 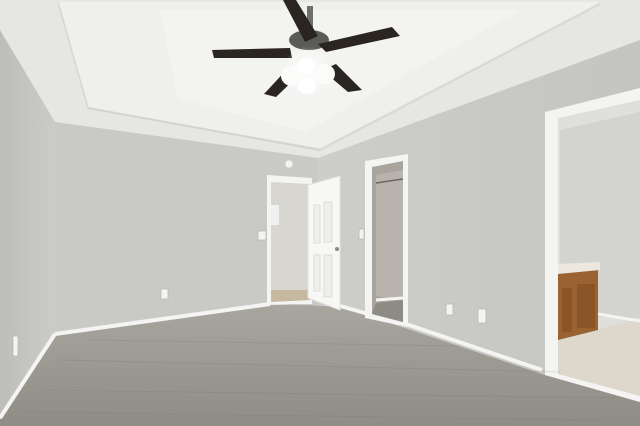 I want to click on outlet-left-wall, so click(x=15, y=346).